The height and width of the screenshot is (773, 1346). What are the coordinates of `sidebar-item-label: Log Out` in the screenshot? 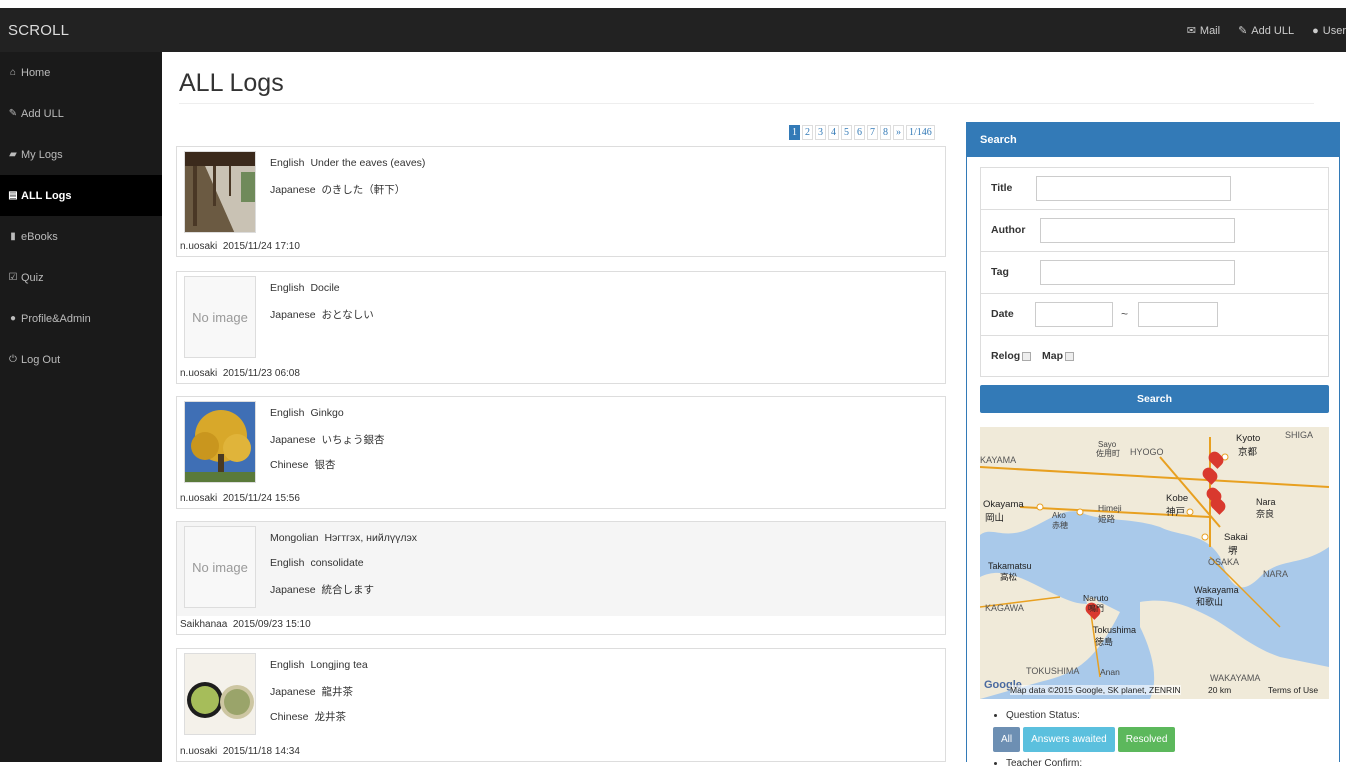 It's located at (41, 359).